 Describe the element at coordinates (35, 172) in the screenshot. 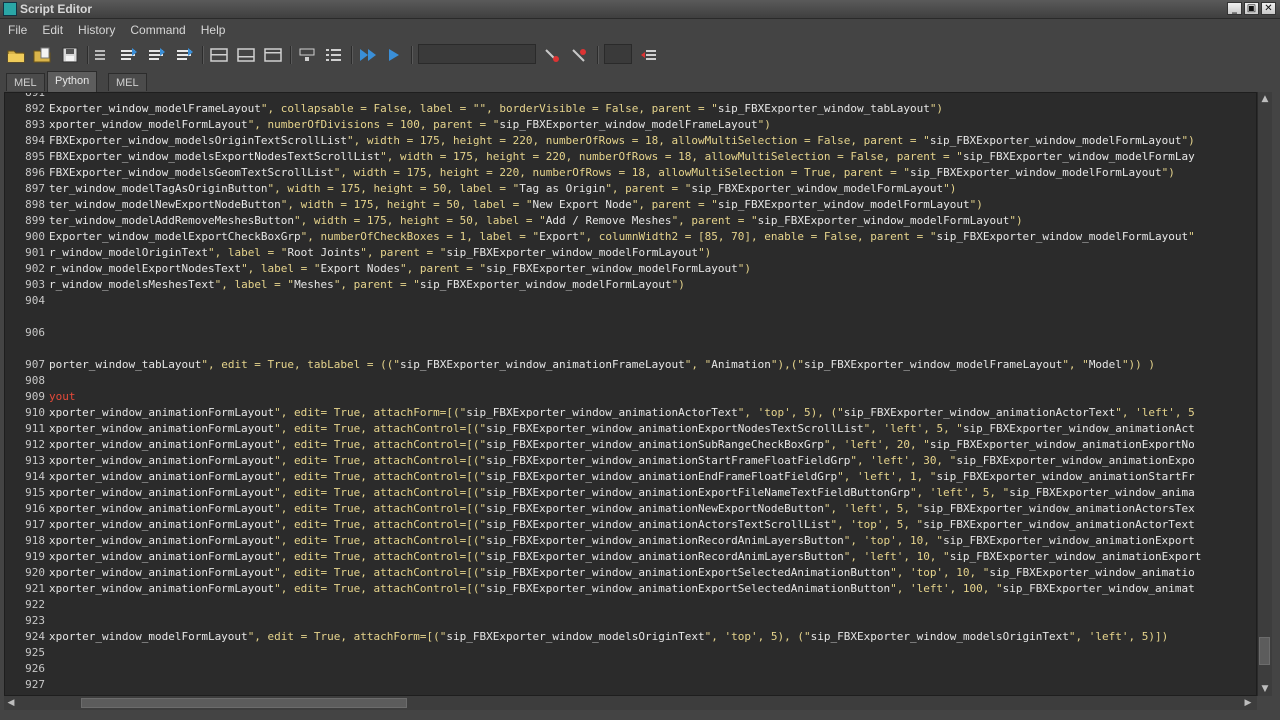

I see `line-number: 896` at that location.